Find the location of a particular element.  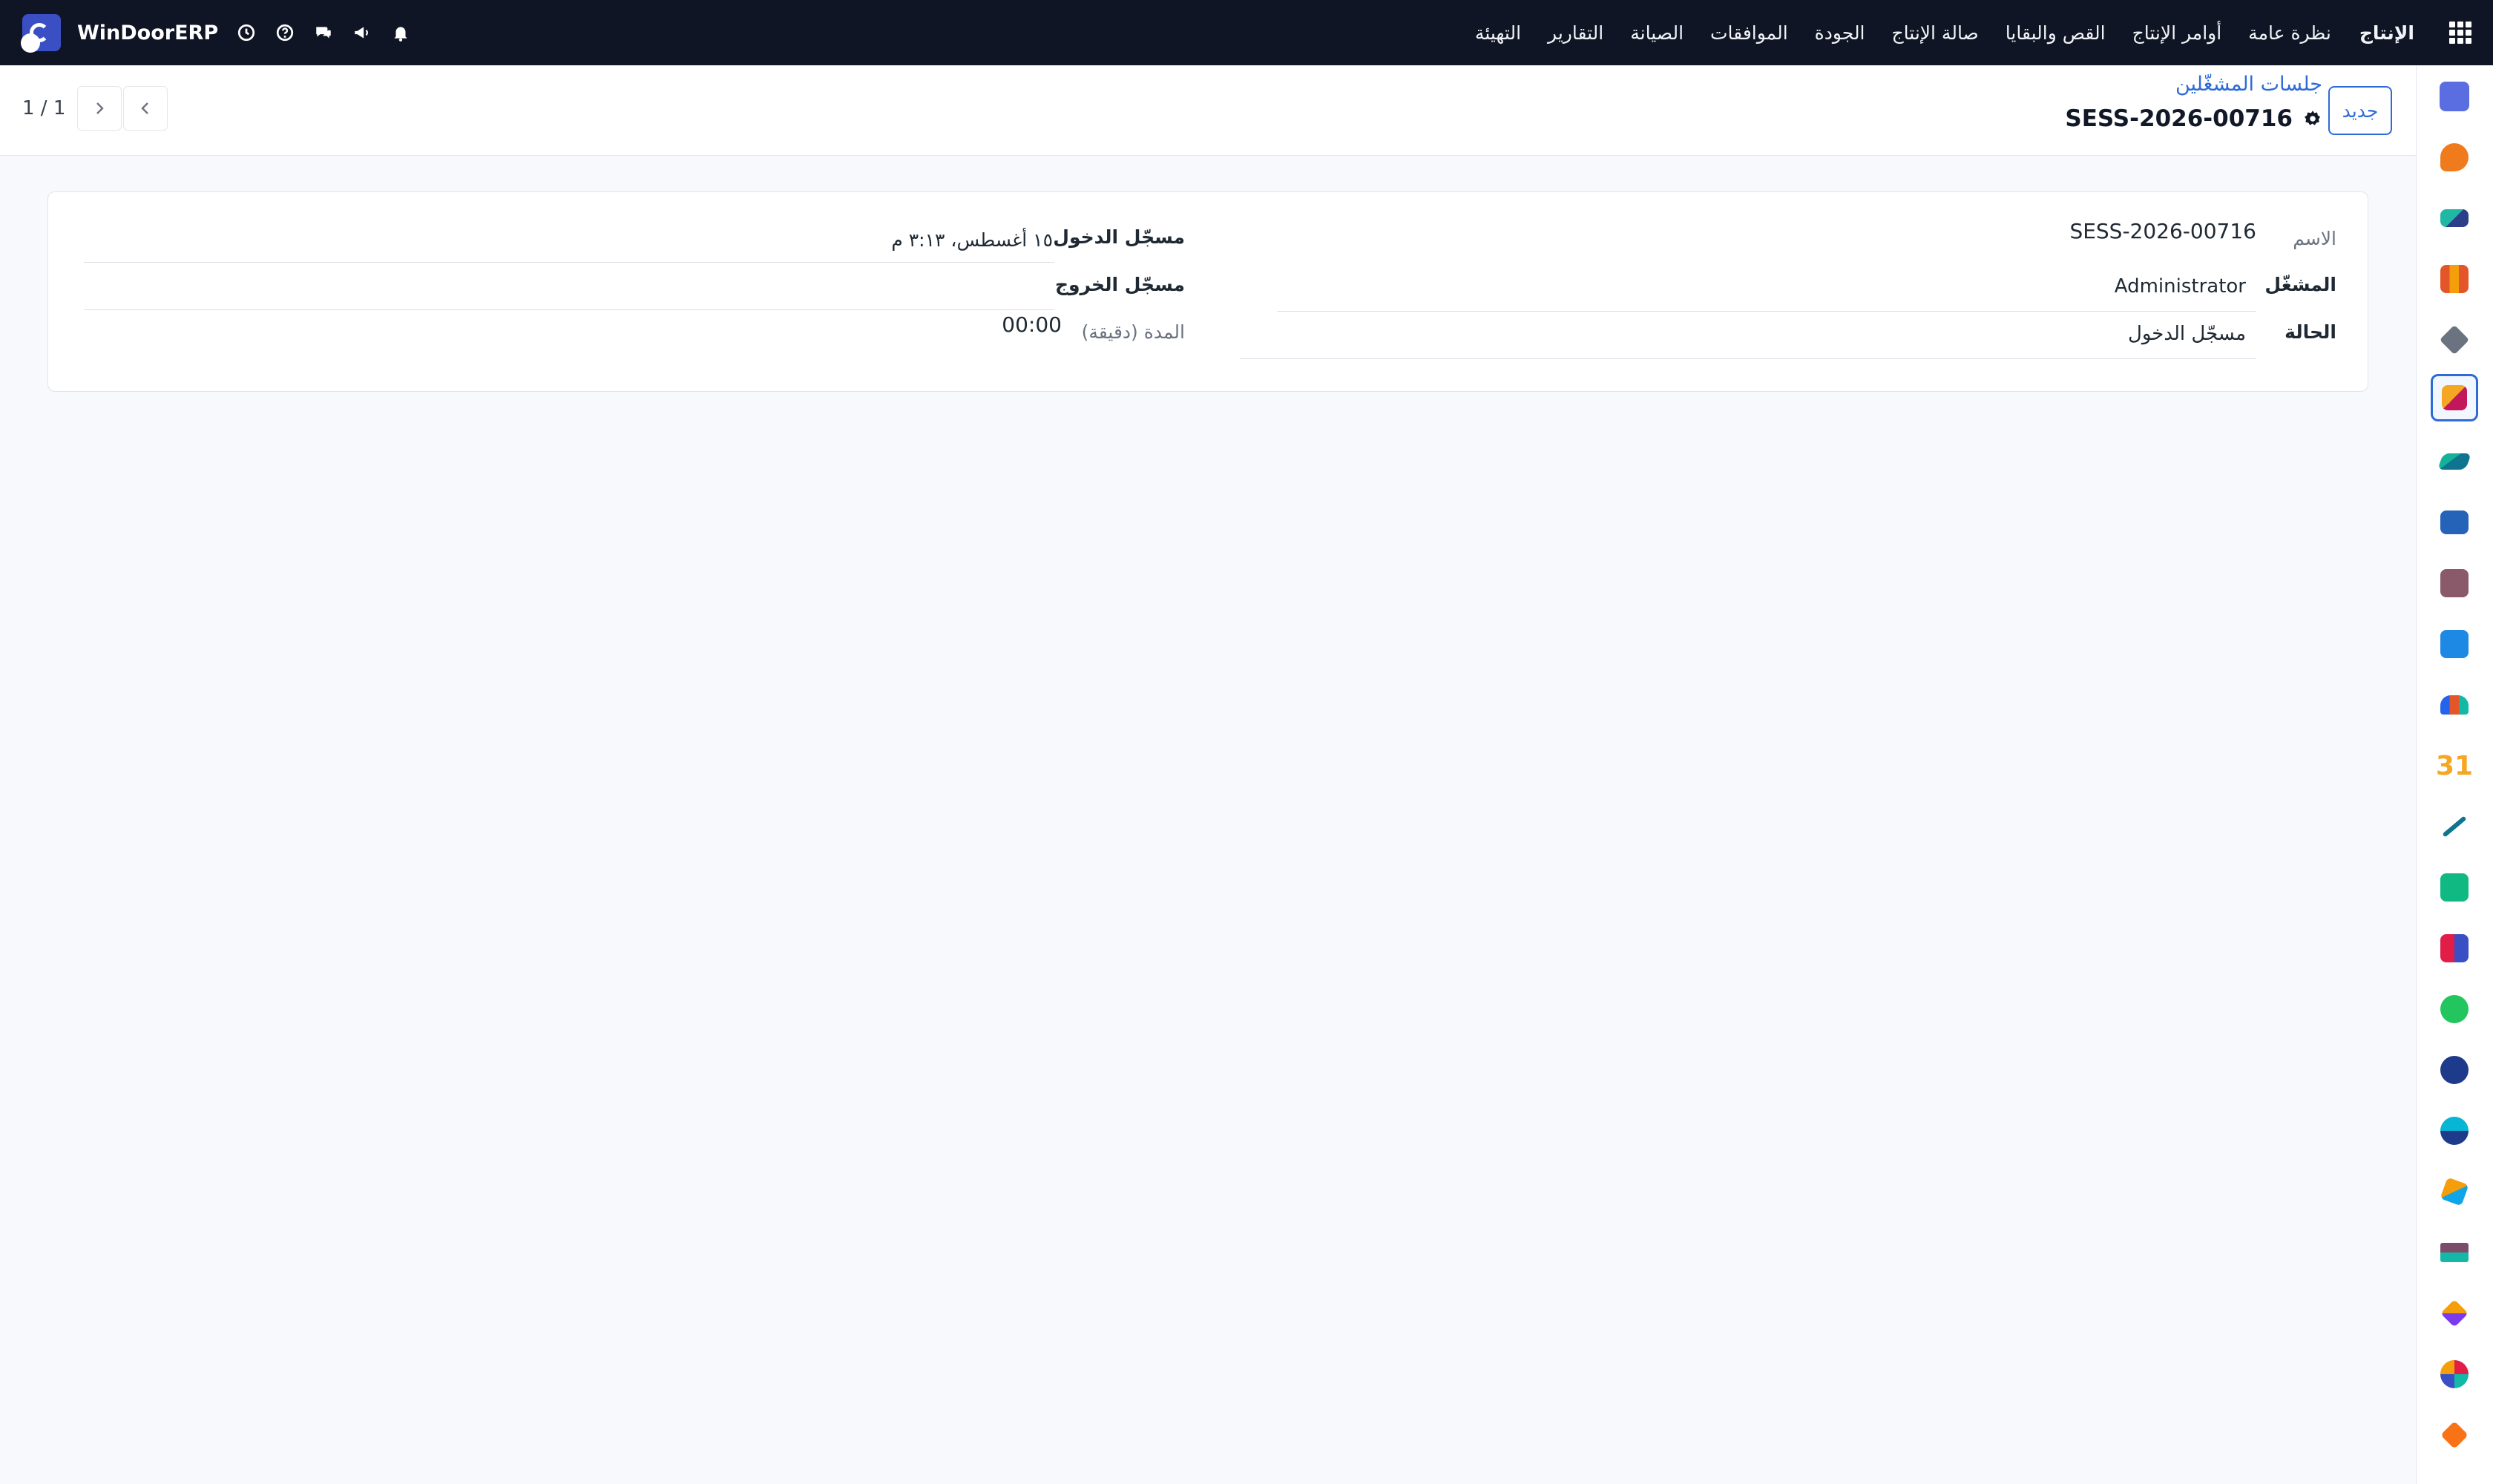

state-field-underline is located at coordinates (1748, 358).